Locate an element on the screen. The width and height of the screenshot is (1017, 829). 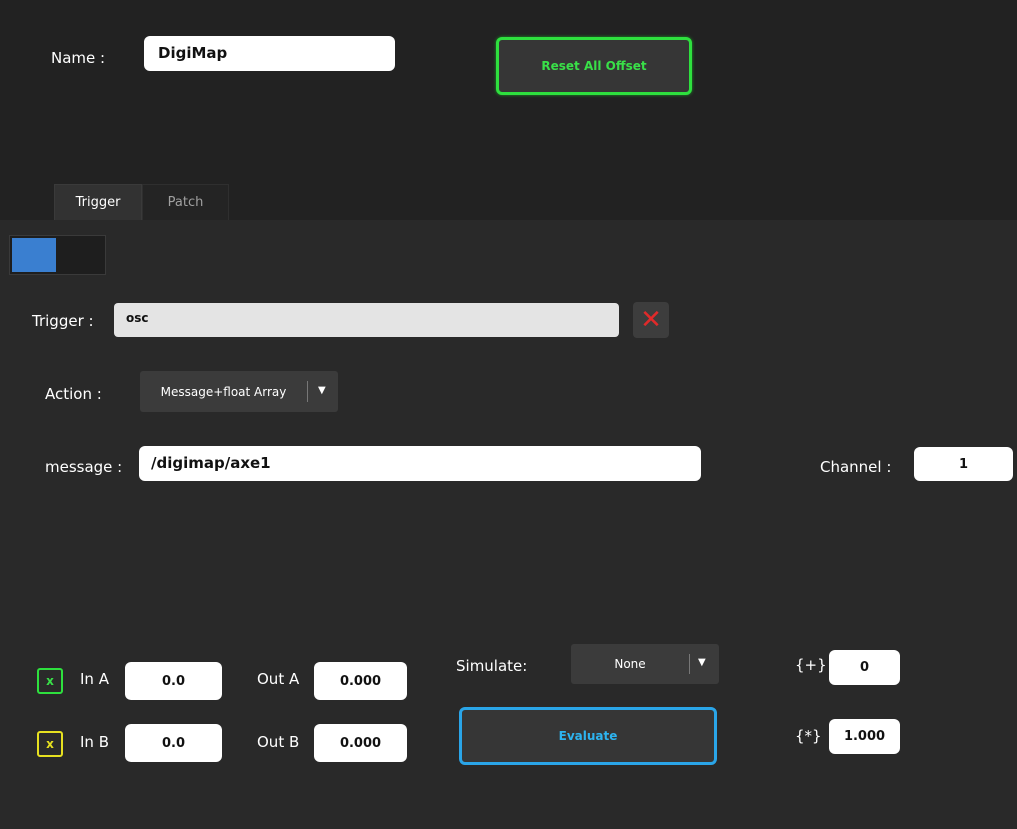
channel-label: Channel : is located at coordinates (856, 467).